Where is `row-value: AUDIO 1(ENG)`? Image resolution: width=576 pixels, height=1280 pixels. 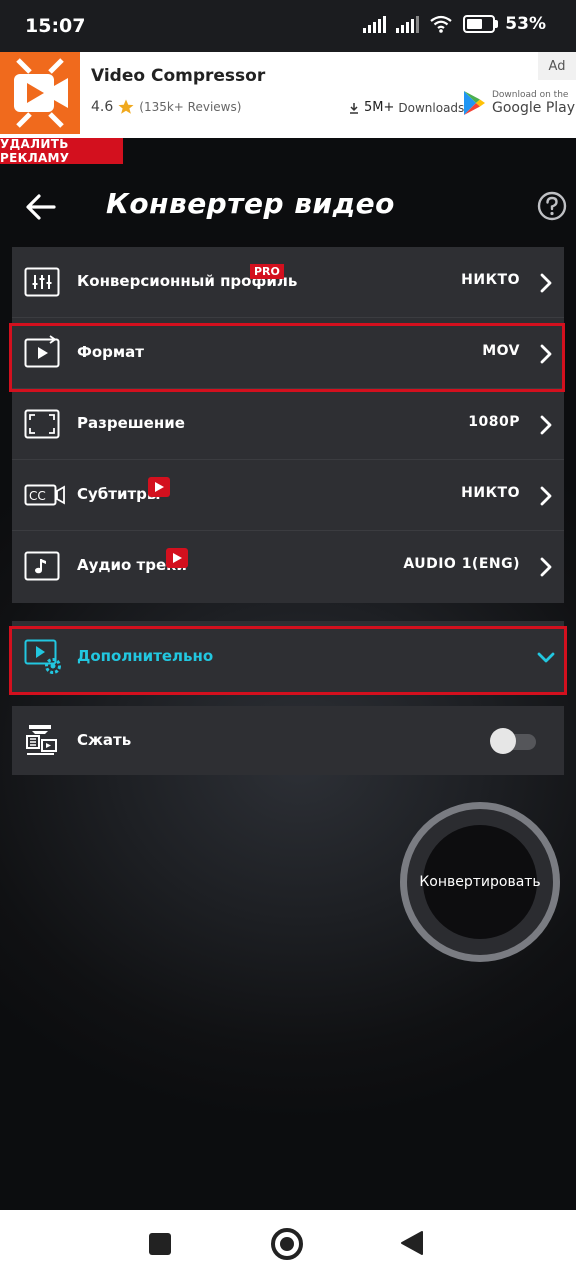 row-value: AUDIO 1(ENG) is located at coordinates (461, 564).